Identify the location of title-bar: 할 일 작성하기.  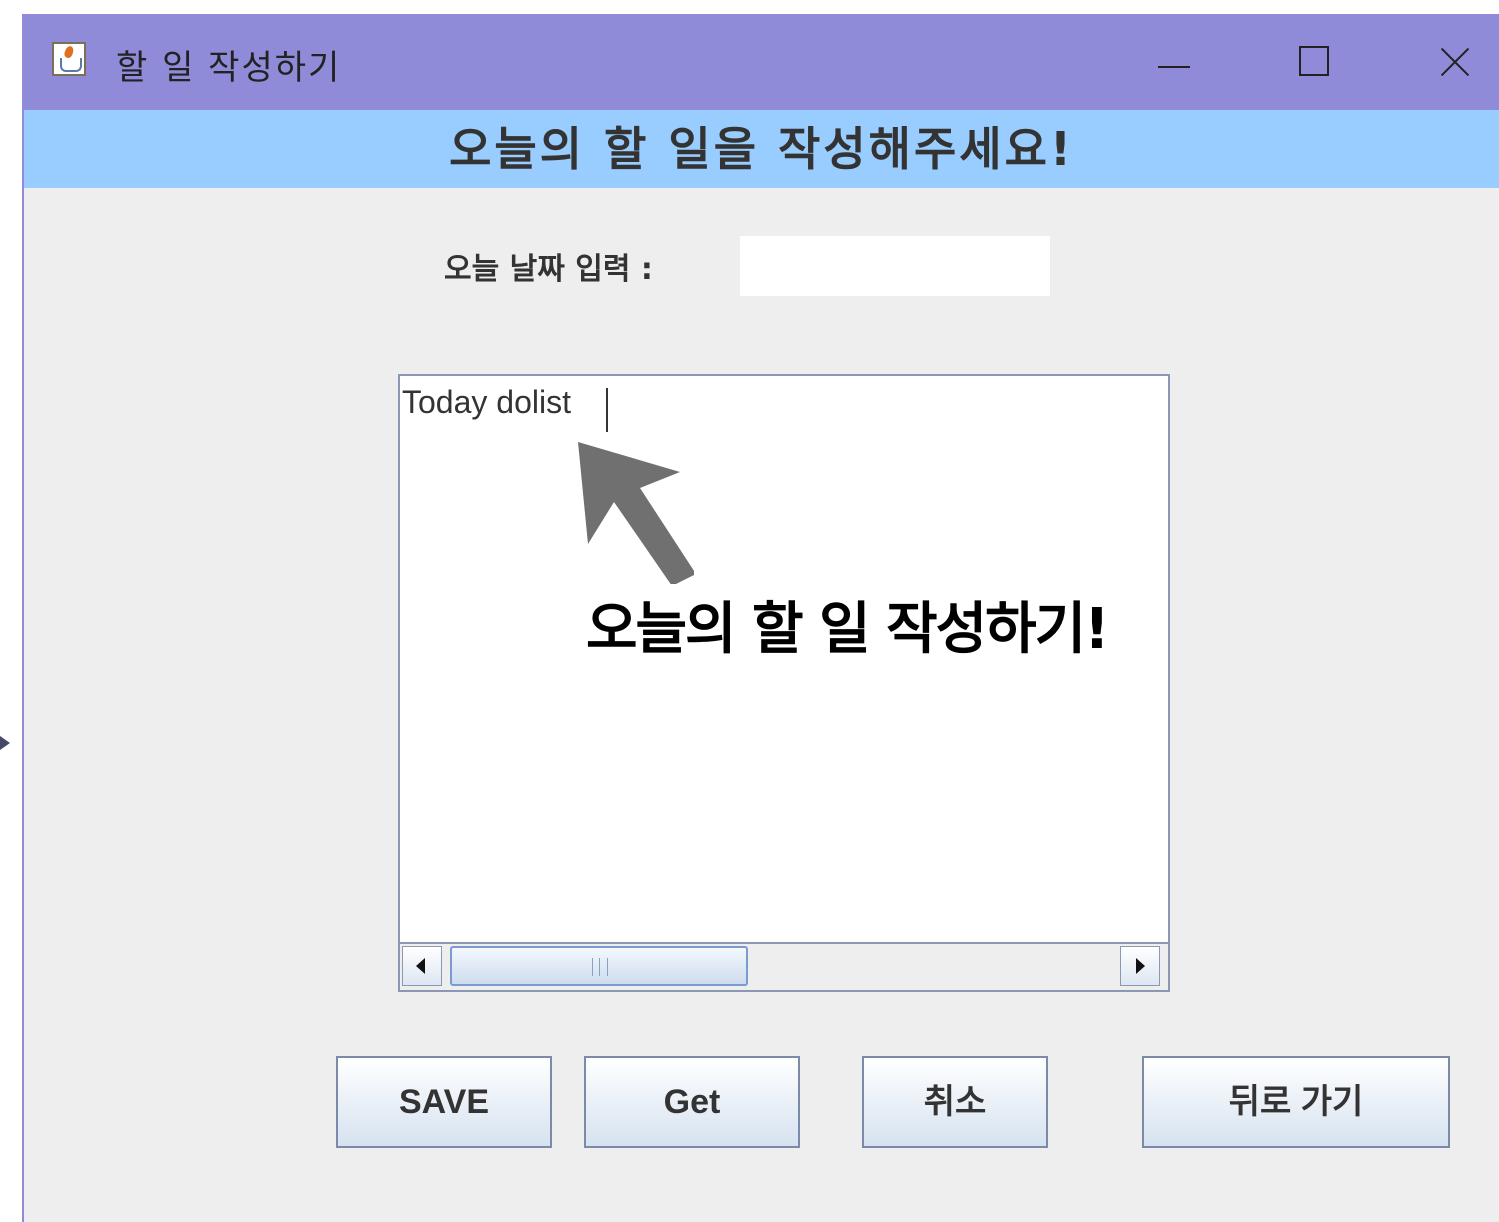
(761, 62).